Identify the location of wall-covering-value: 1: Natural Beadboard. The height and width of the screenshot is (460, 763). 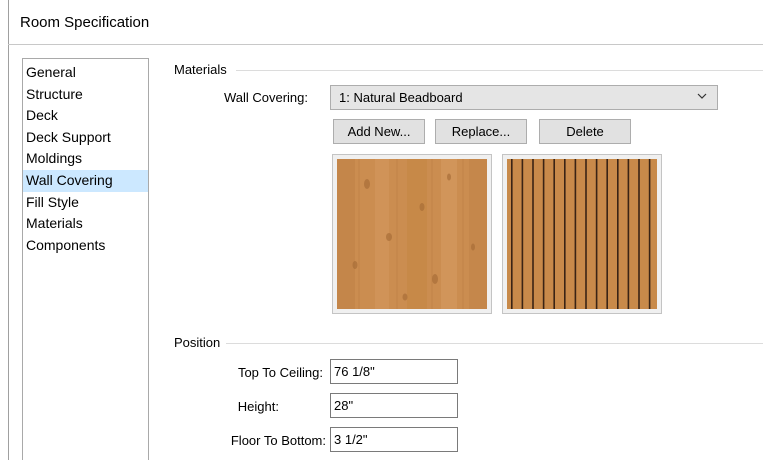
(401, 97).